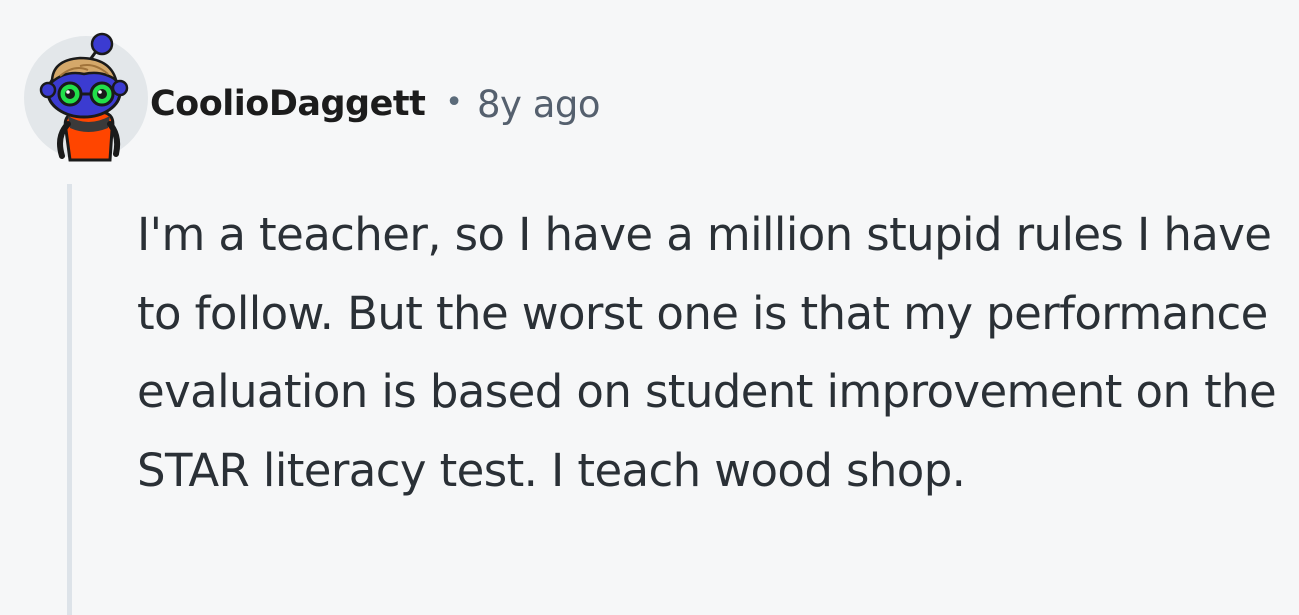 The height and width of the screenshot is (615, 1299). I want to click on comment-header: CoolioDaggett • 8y ago, so click(375, 104).